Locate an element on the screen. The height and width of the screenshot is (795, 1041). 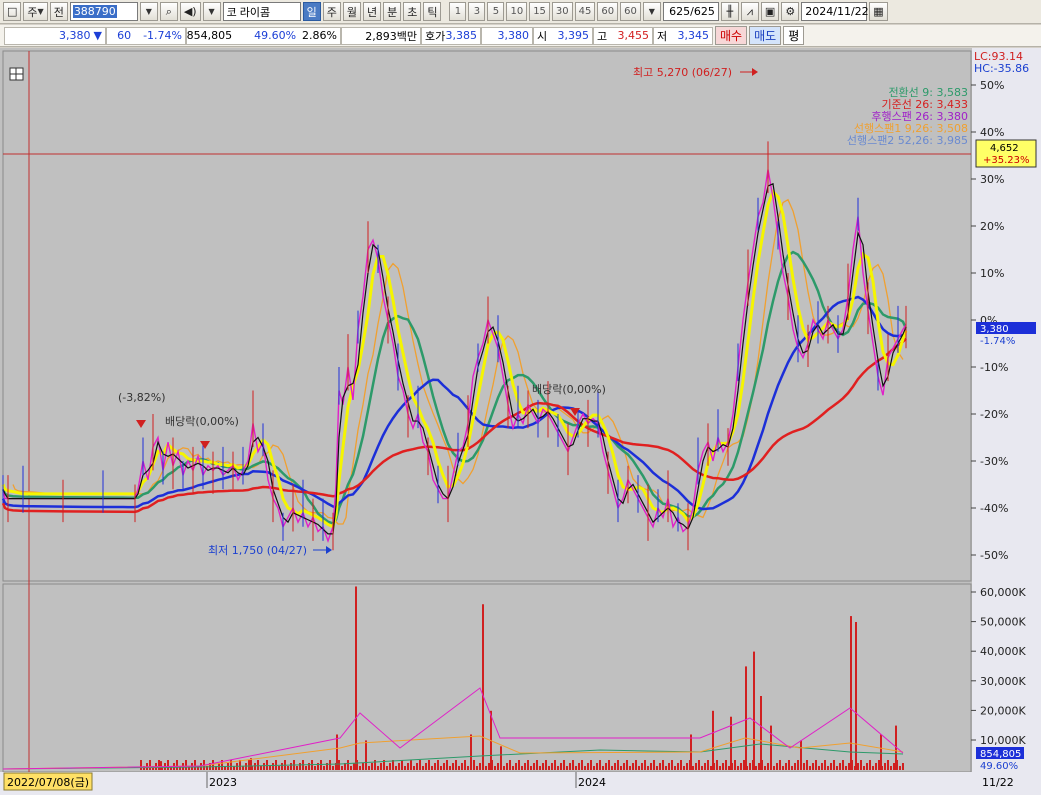
speaker-icon: ◀) is located at coordinates (190, 11).